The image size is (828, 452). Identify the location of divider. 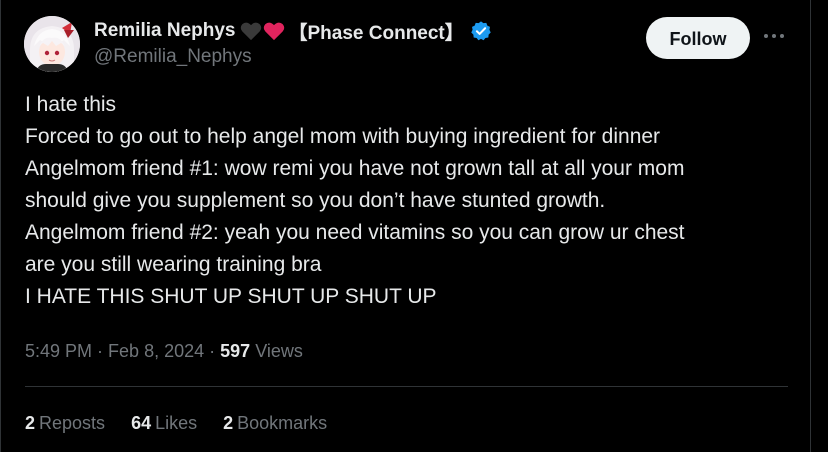
(406, 386).